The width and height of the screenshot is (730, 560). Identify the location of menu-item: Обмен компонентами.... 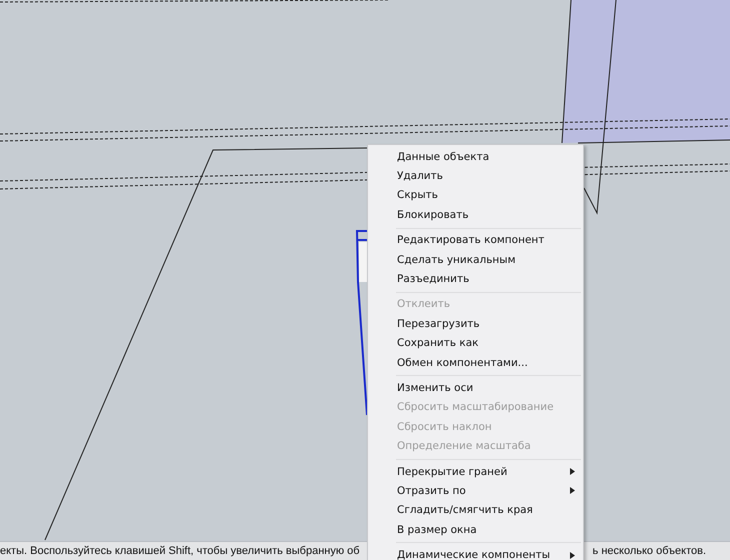
(475, 362).